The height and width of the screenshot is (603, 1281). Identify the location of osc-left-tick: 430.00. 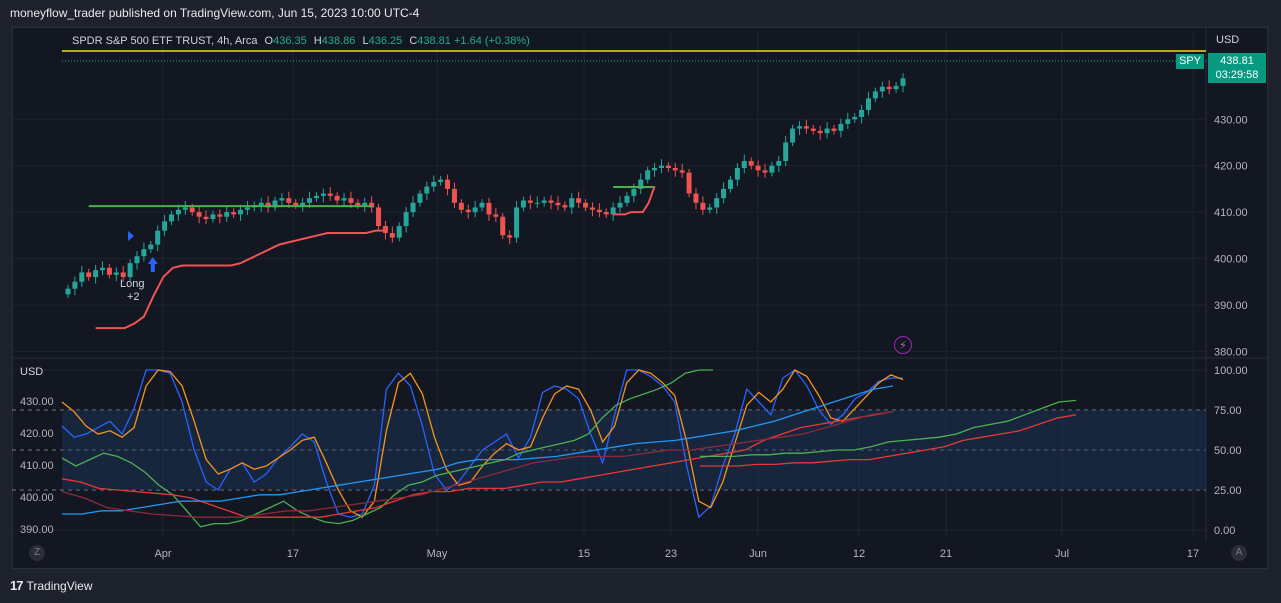
(37, 402).